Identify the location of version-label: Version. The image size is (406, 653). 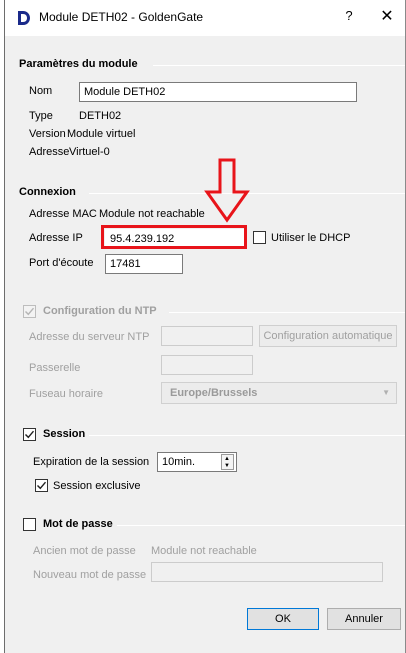
(47, 134).